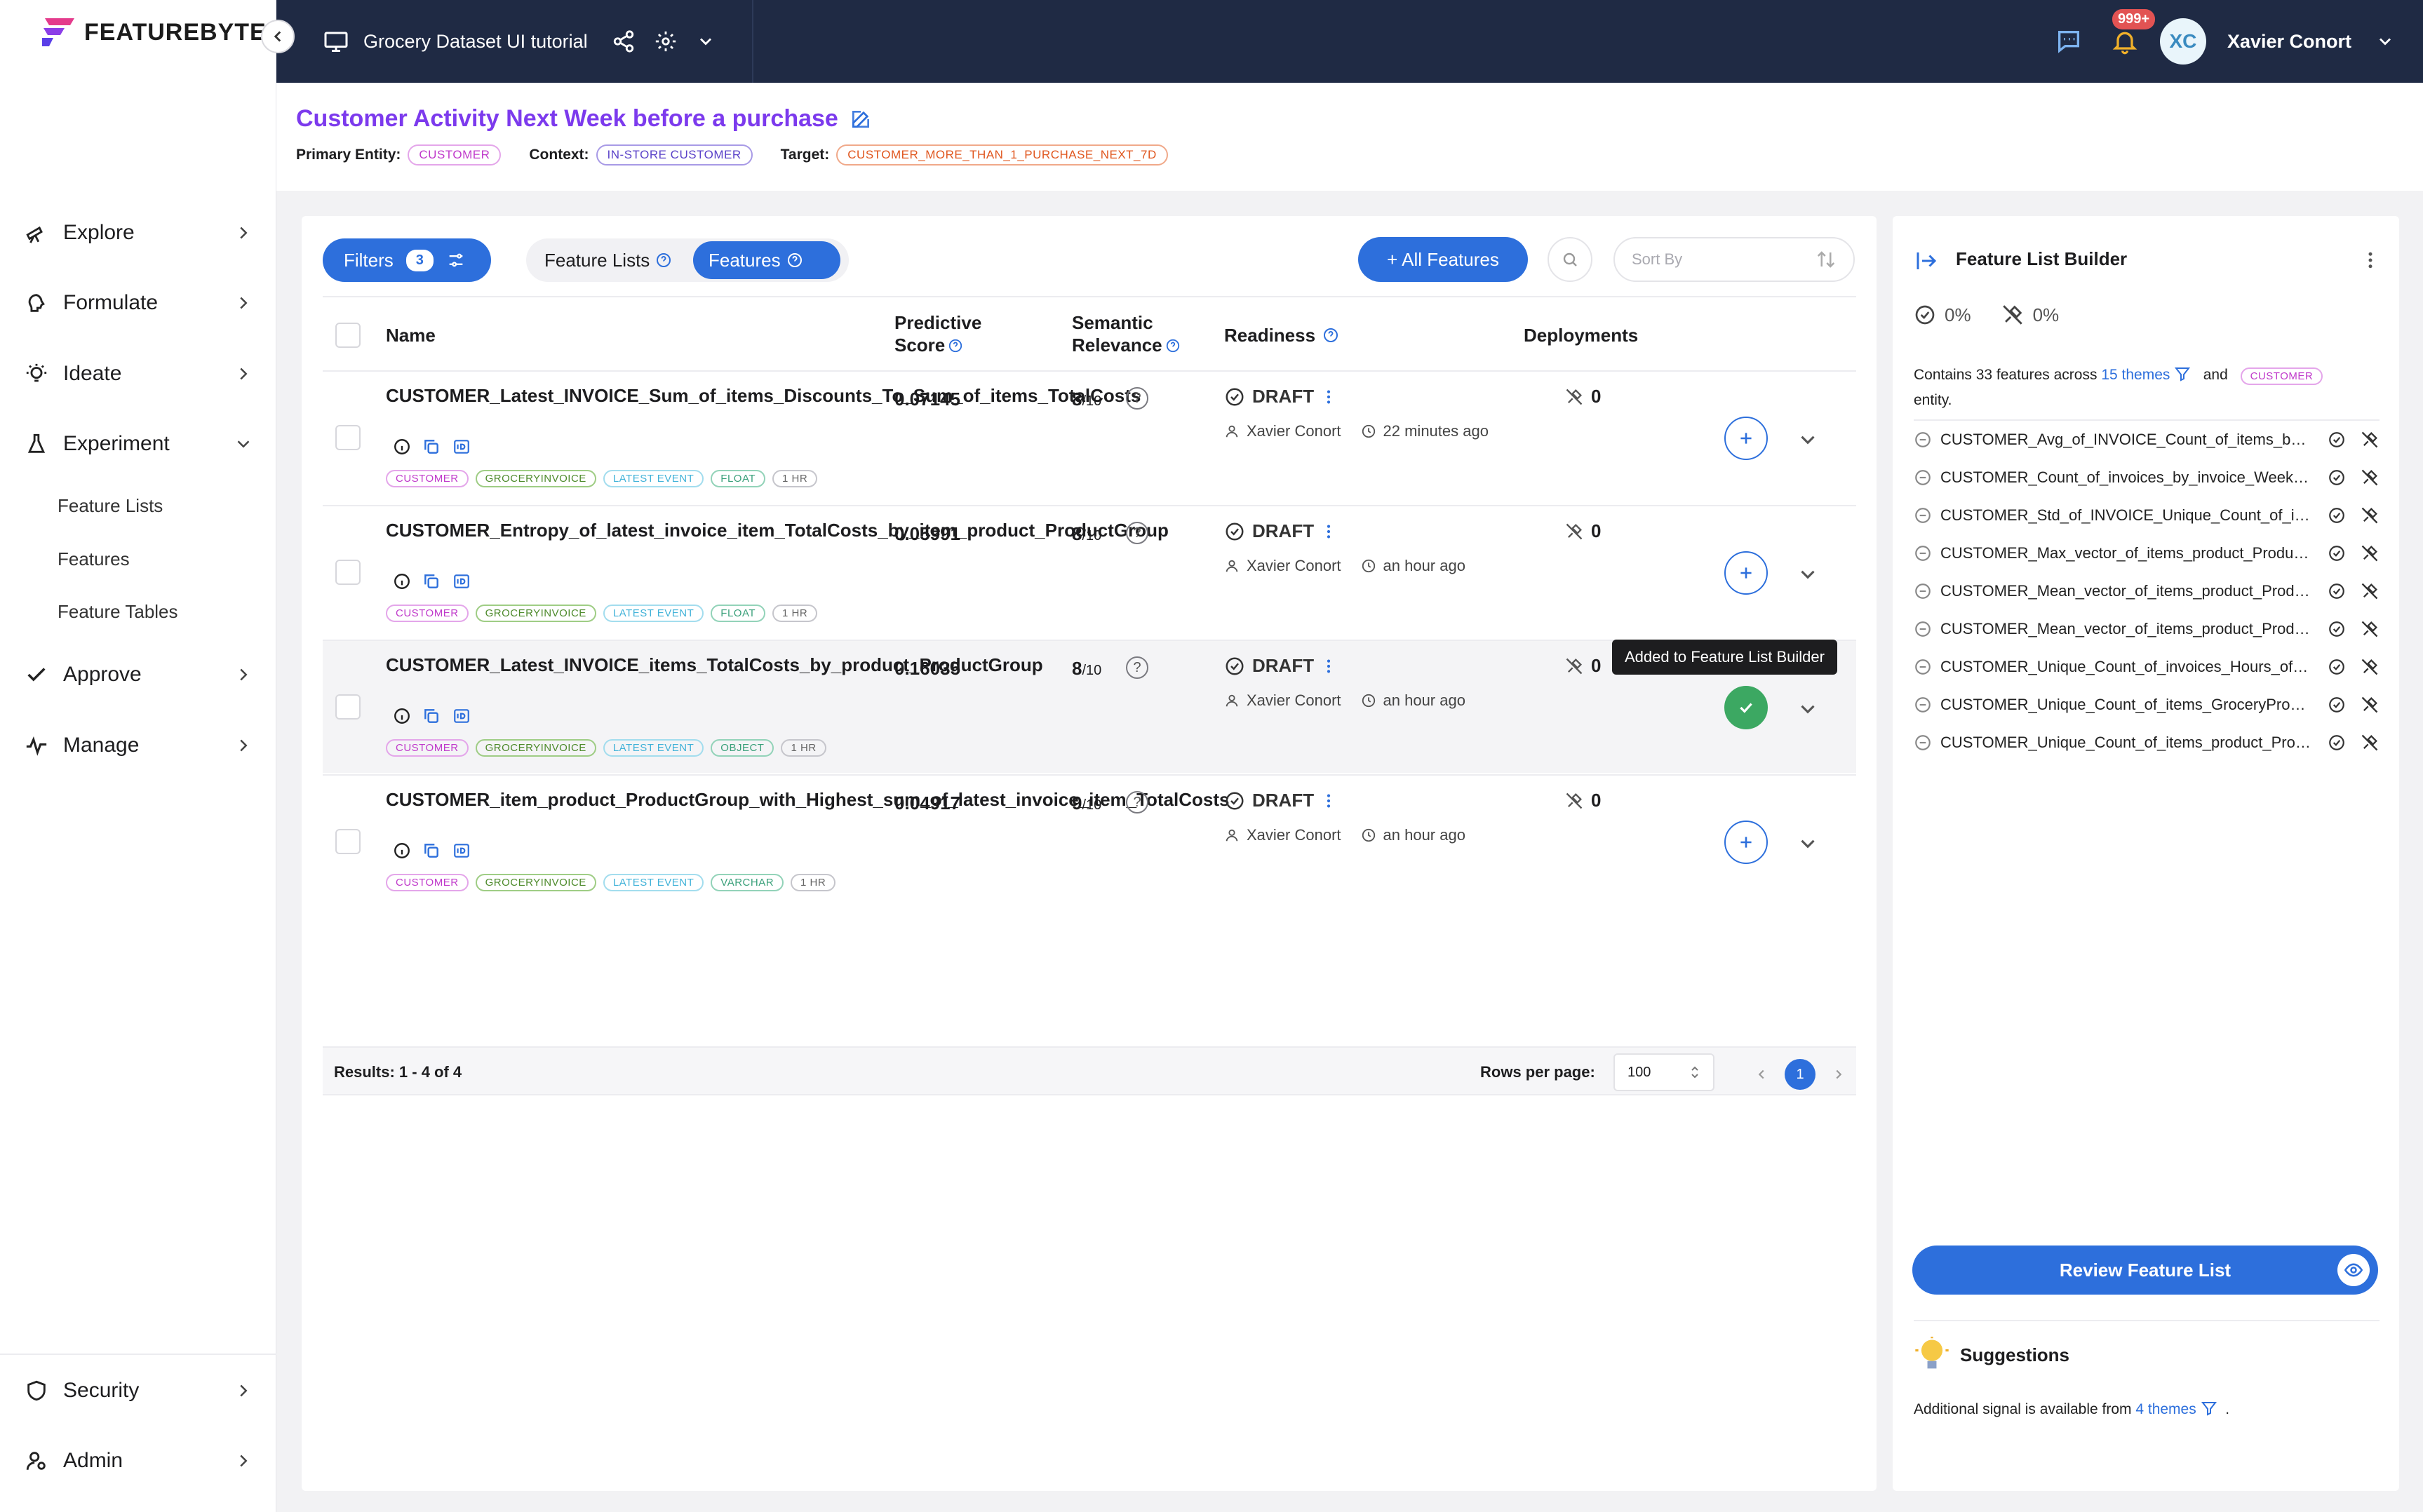  What do you see at coordinates (455, 155) in the screenshot?
I see `primary-entity-badge: CUSTOMER` at bounding box center [455, 155].